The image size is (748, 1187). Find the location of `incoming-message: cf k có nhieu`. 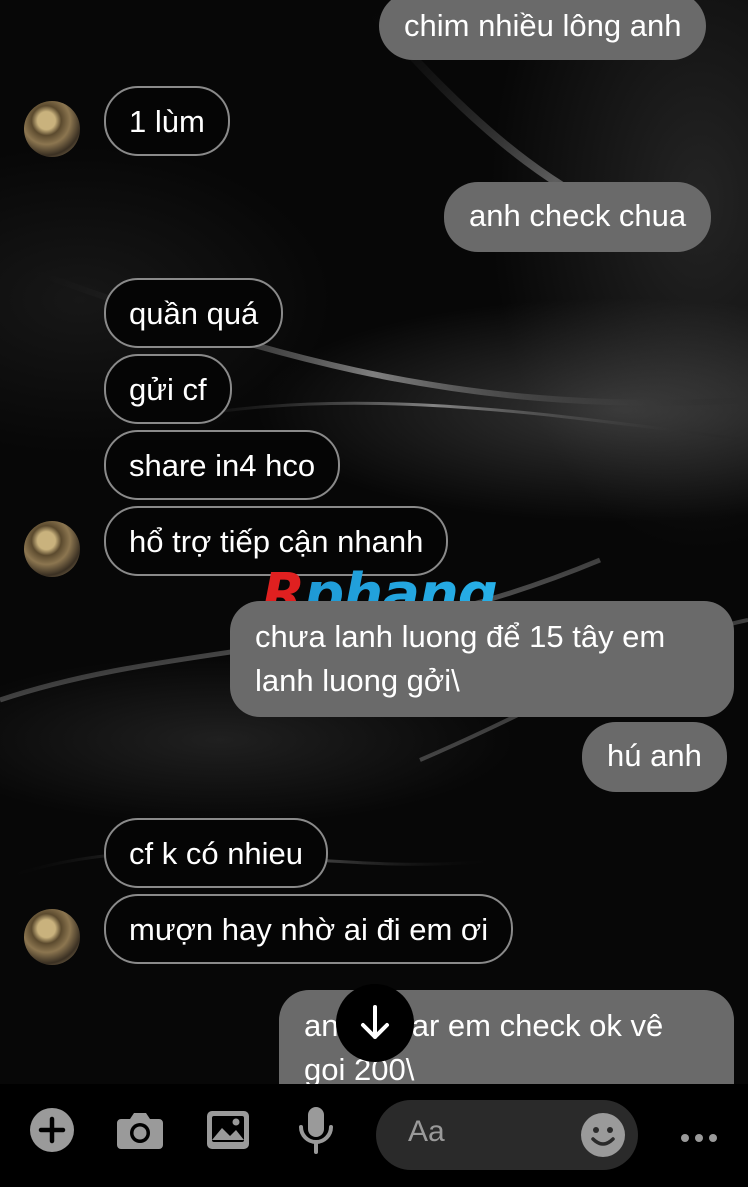

incoming-message: cf k có nhieu is located at coordinates (216, 853).